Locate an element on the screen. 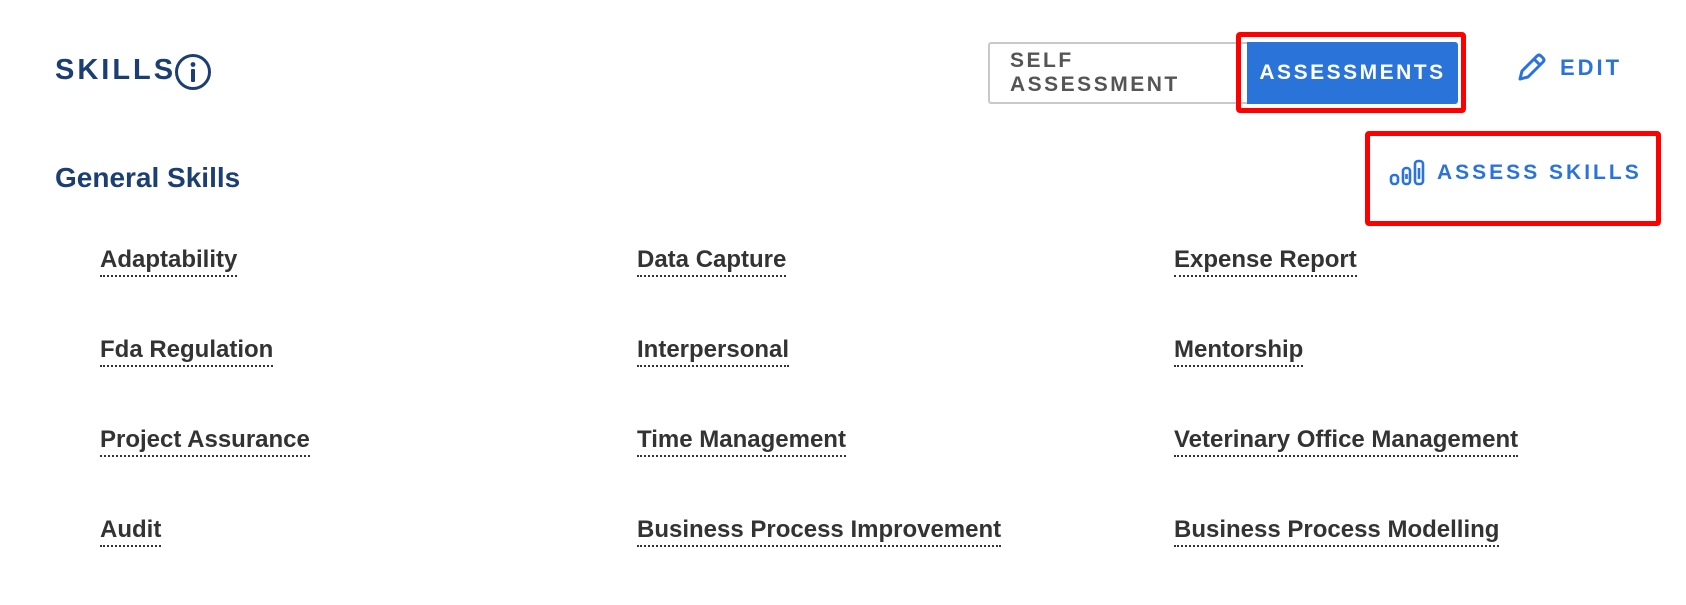 The image size is (1686, 605). skill-item: Project Assurance is located at coordinates (368, 470).